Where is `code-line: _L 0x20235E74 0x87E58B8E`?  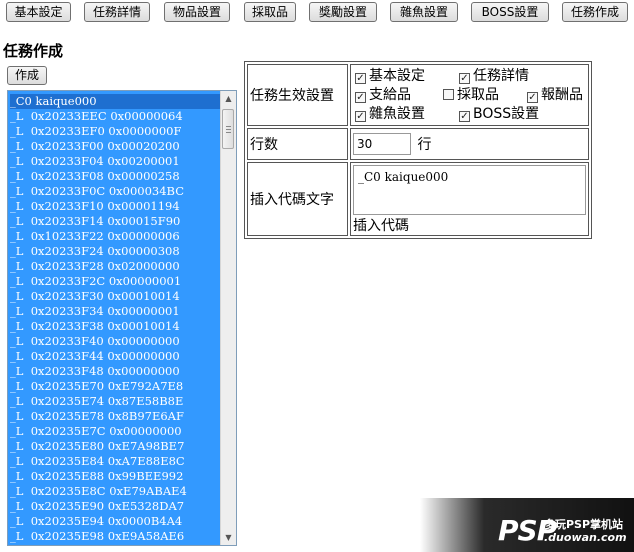
code-line: _L 0x20235E74 0x87E58B8E is located at coordinates (97, 401).